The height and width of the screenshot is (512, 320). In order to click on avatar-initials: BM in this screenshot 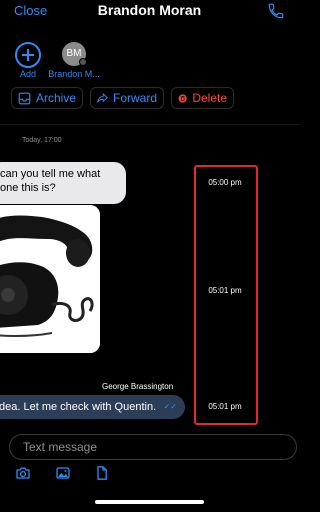, I will do `click(74, 53)`.